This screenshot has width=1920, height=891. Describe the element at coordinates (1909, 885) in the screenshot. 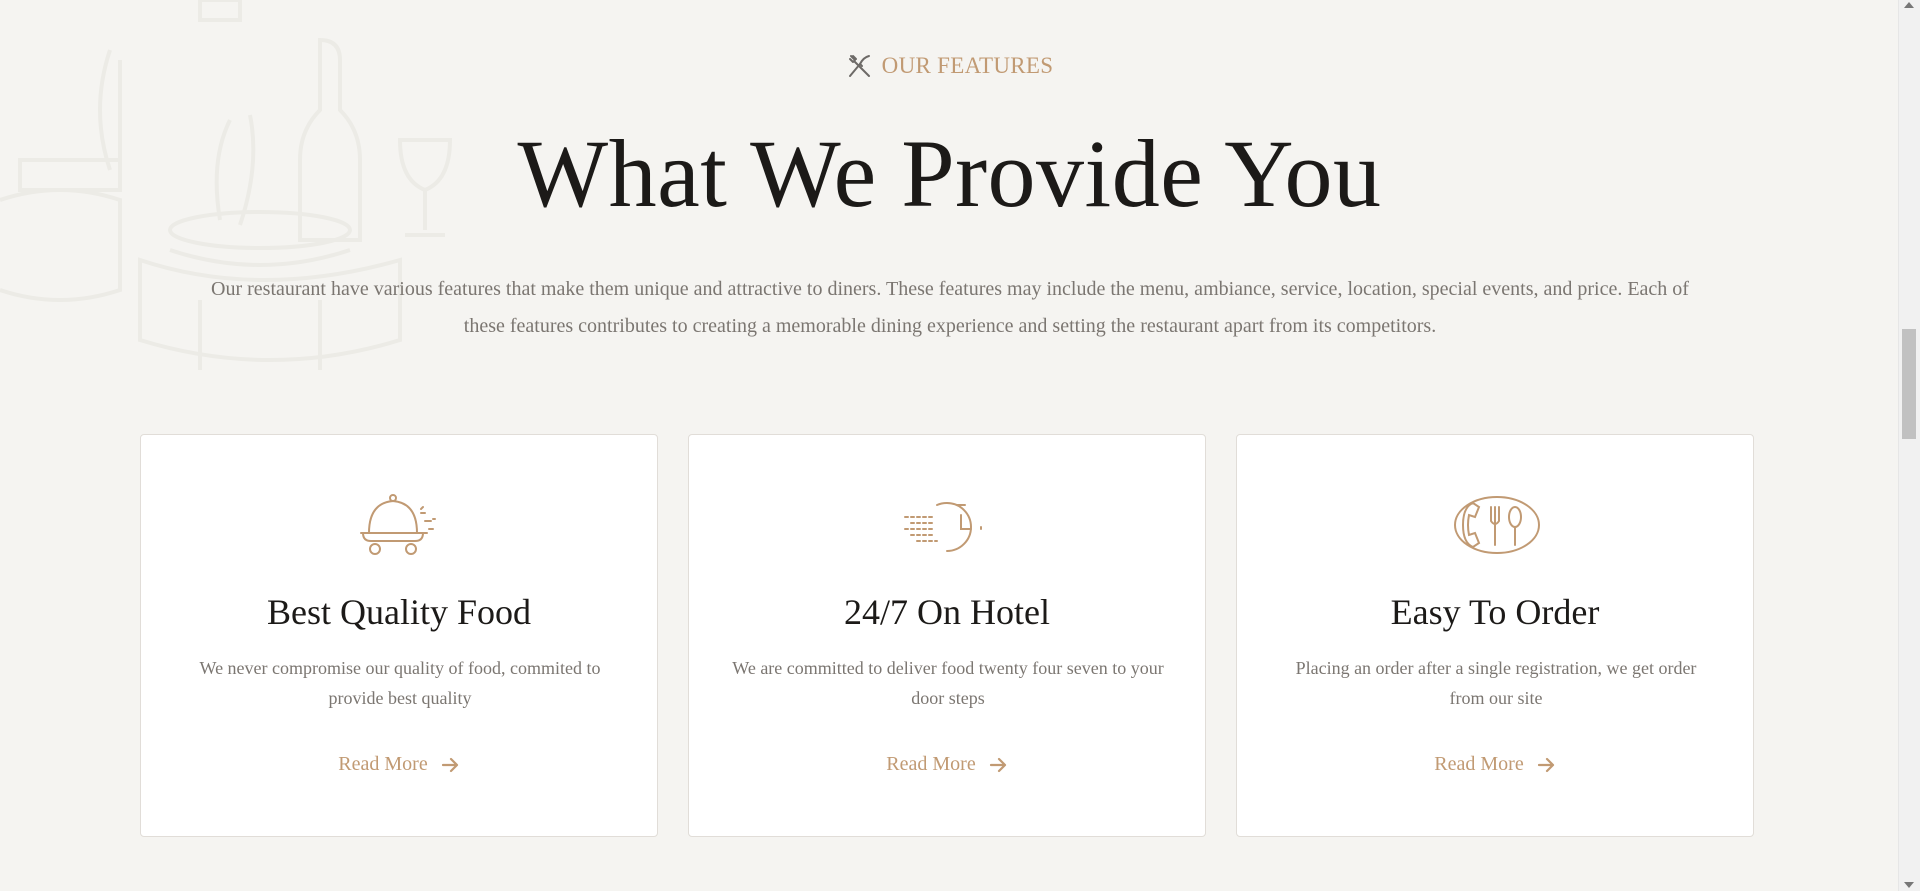

I see `scroll-down-arrow-icon` at that location.